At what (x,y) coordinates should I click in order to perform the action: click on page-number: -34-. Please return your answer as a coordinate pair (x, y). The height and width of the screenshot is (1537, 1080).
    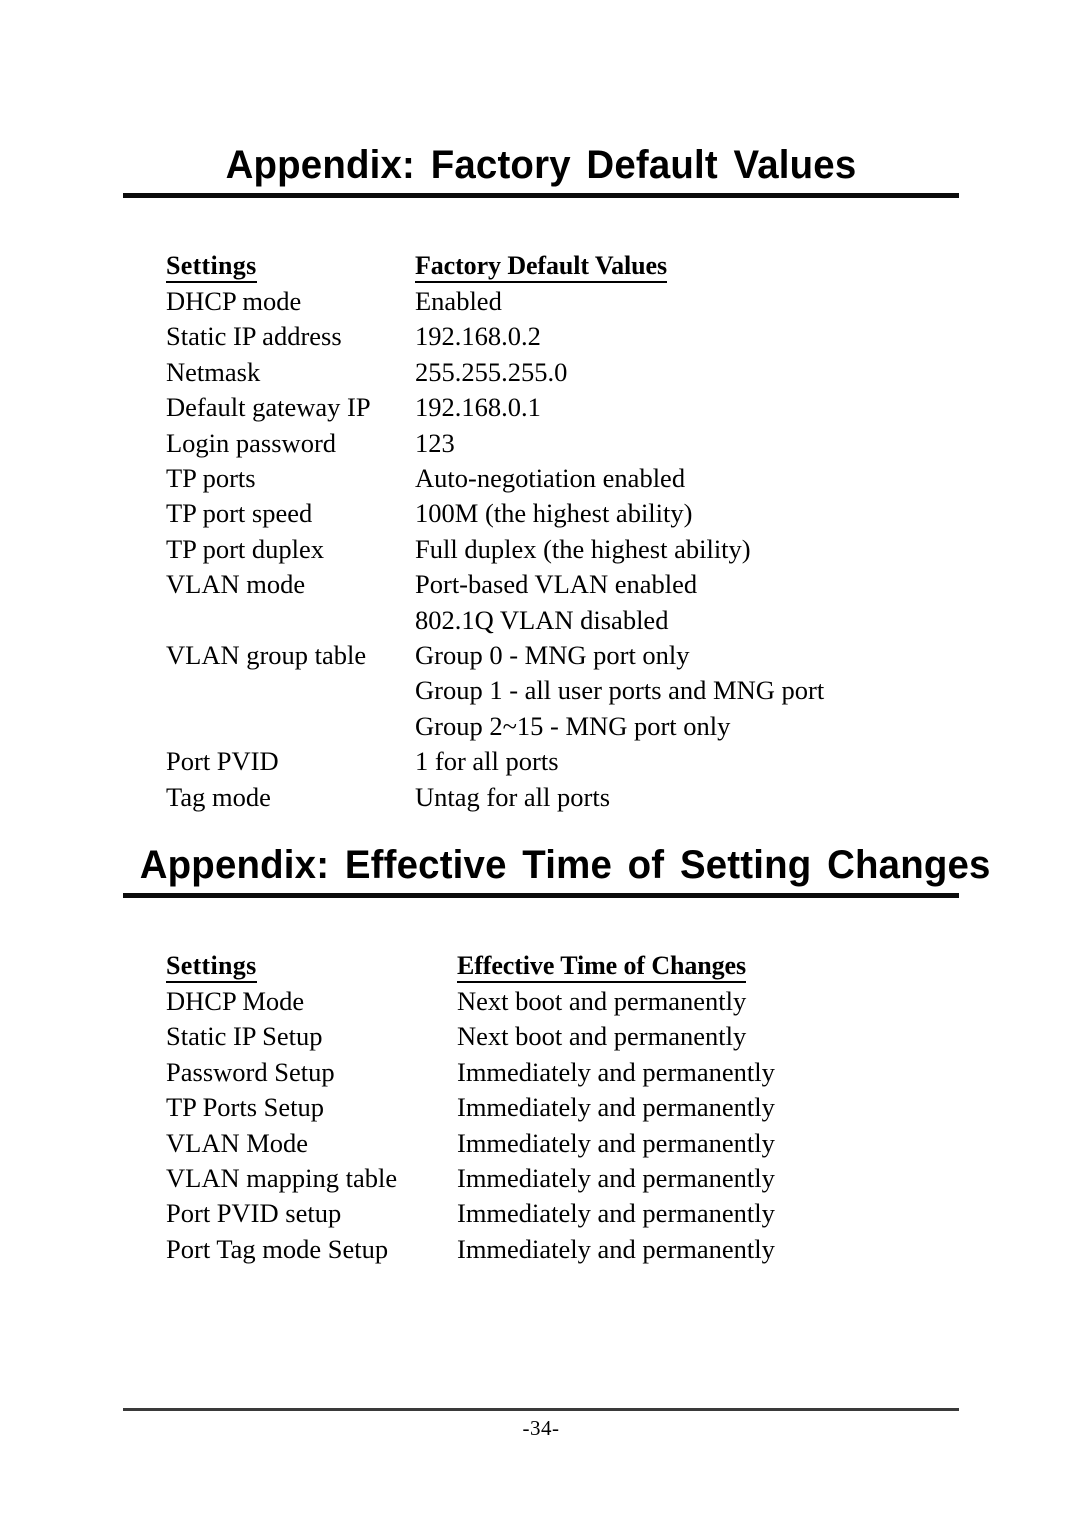
    Looking at the image, I should click on (541, 1427).